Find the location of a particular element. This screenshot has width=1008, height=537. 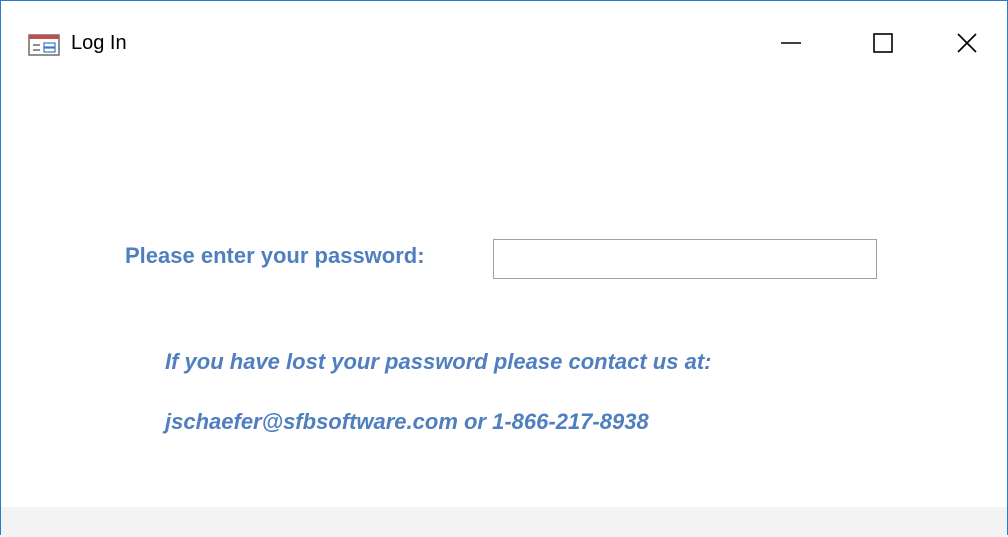

maximize-button is located at coordinates (883, 45).